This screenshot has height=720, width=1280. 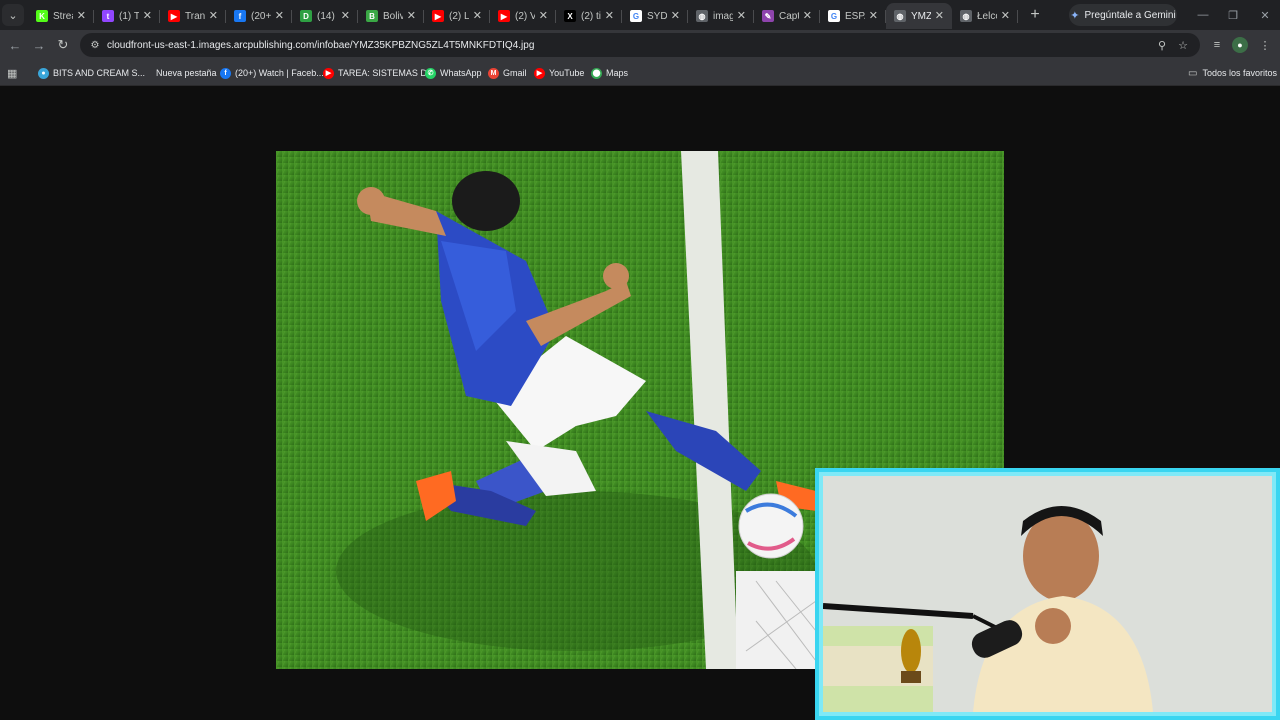 What do you see at coordinates (108, 16) in the screenshot?
I see `twitch-icon: t` at bounding box center [108, 16].